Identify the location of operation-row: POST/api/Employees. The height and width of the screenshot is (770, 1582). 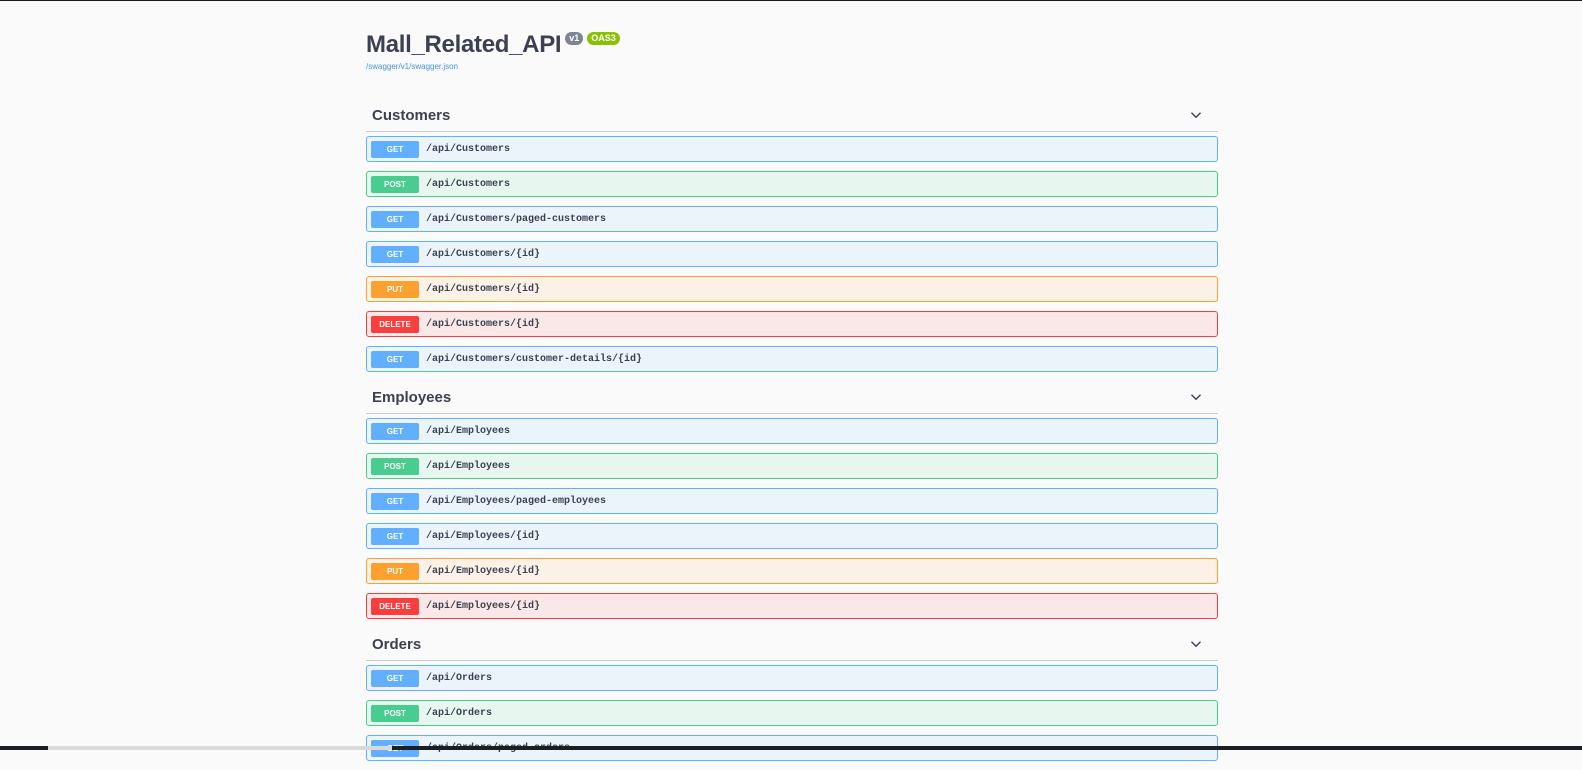
(792, 466).